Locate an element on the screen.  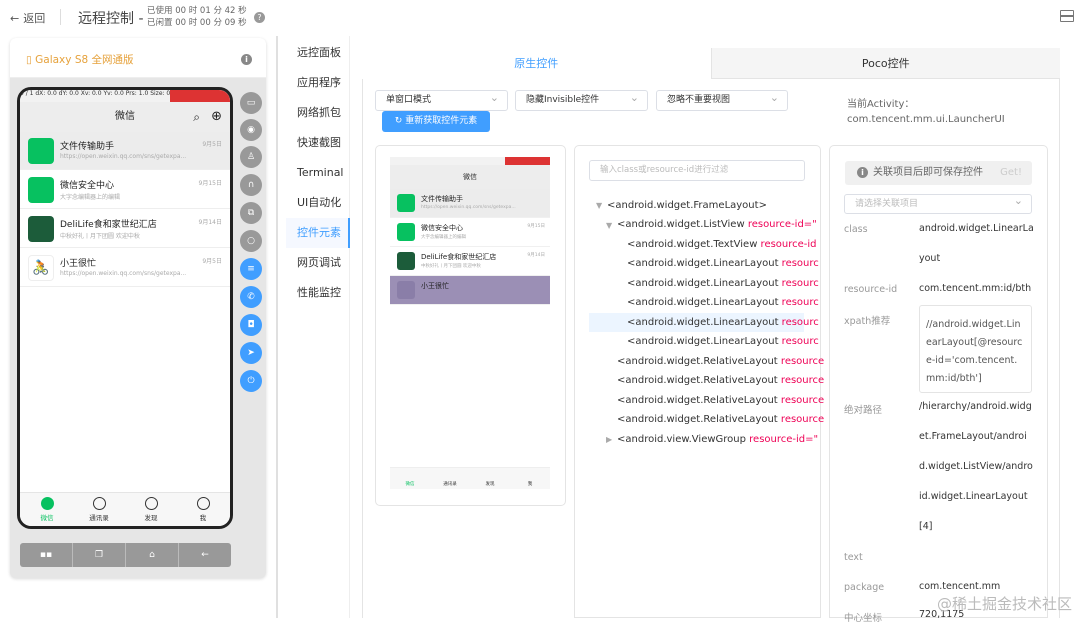
tree-node-selected: <android.widget.LinearLayout resourc is located at coordinates (704, 322).